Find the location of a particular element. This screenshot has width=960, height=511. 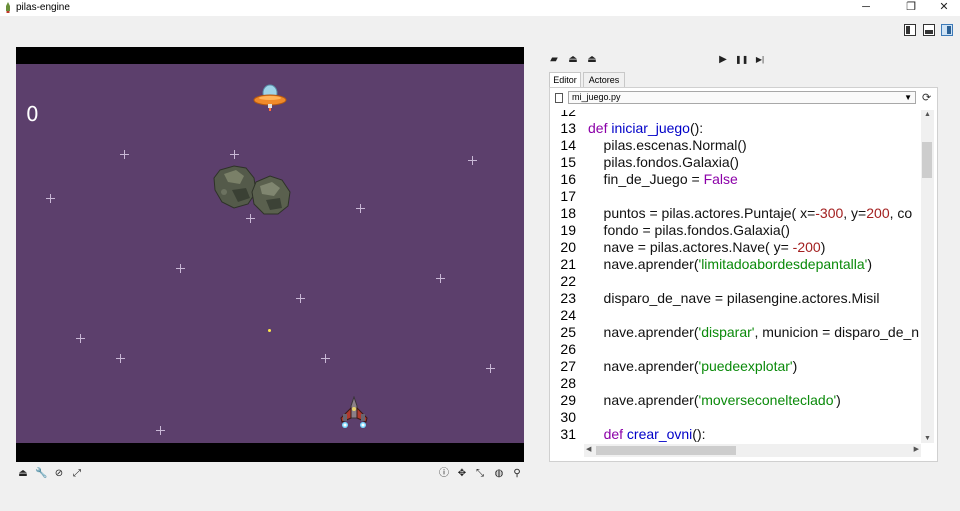

score-counter: 0 is located at coordinates (32, 114).